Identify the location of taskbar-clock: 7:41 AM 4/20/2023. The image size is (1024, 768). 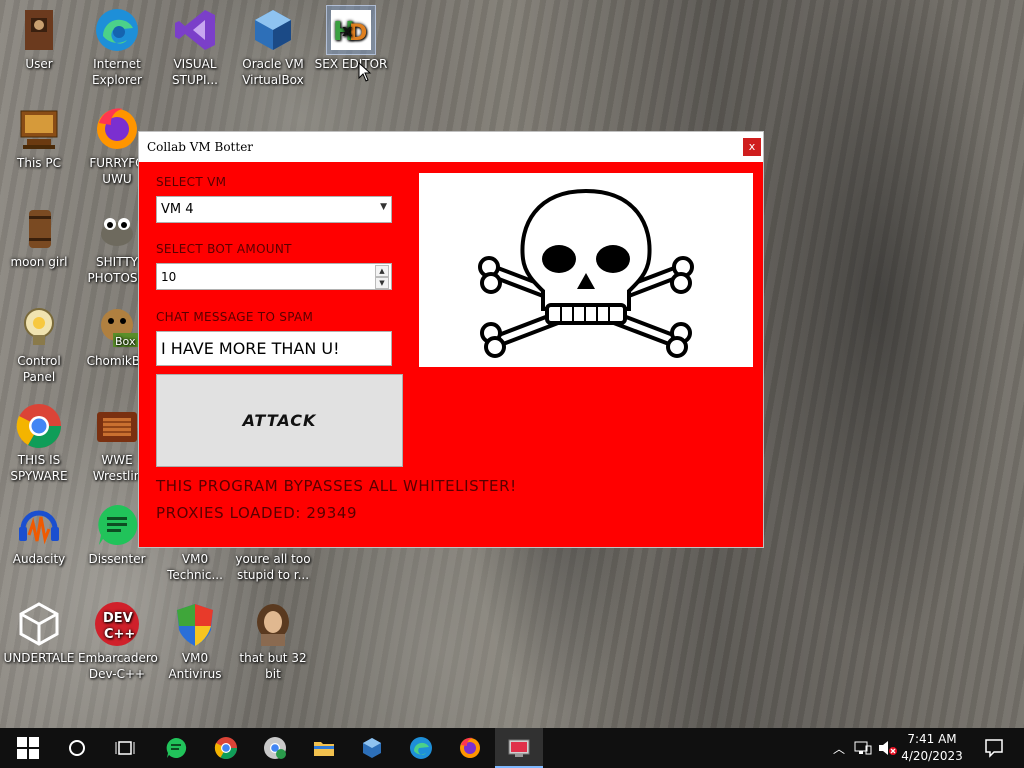
(932, 748).